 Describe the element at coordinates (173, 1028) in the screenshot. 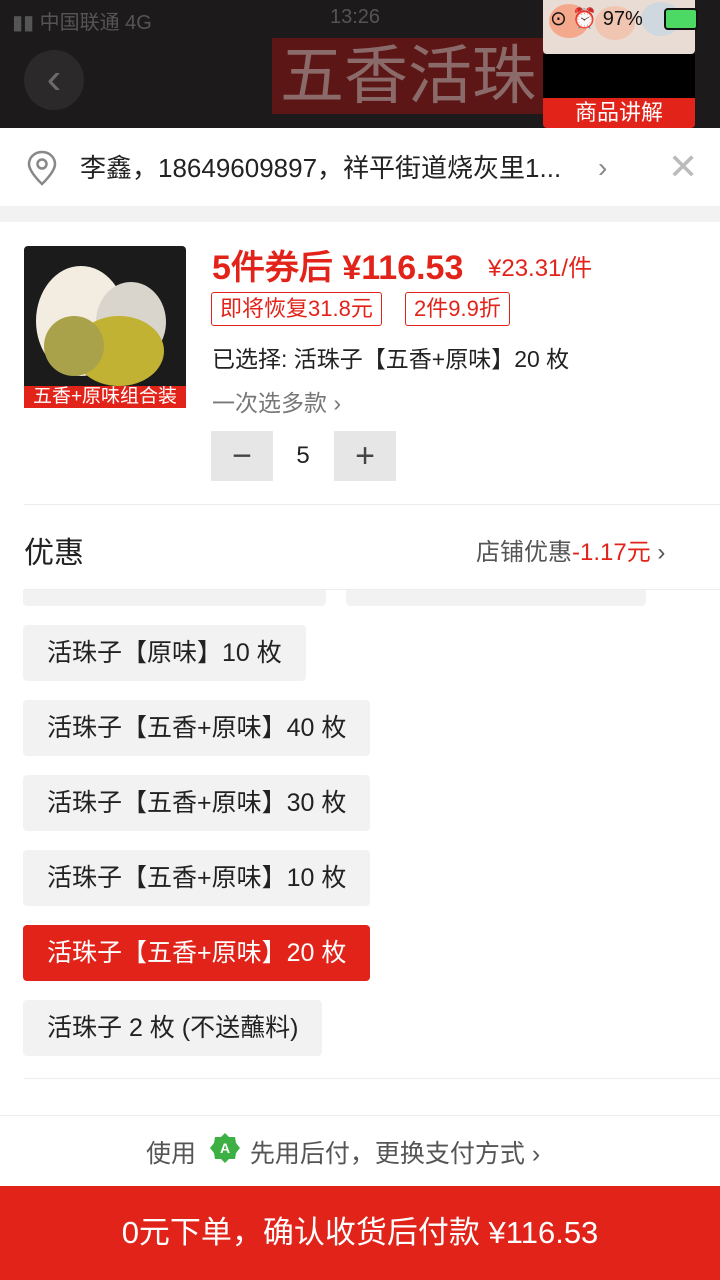

I see `variant-option: 活珠子 2 枚 (不送蘸料)` at that location.